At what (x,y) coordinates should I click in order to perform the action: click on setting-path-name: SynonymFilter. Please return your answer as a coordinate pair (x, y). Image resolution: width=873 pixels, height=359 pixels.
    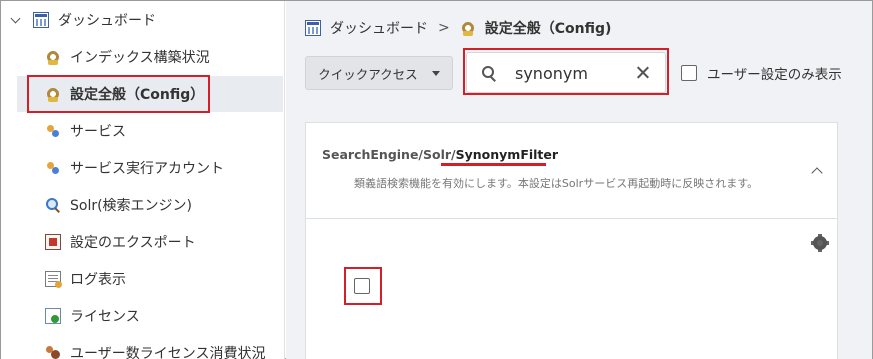
    Looking at the image, I should click on (507, 154).